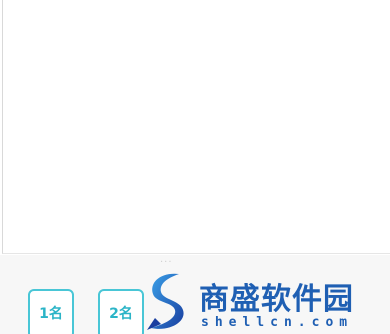 Image resolution: width=390 pixels, height=334 pixels. What do you see at coordinates (51, 311) in the screenshot?
I see `rank-1-button: 1名` at bounding box center [51, 311].